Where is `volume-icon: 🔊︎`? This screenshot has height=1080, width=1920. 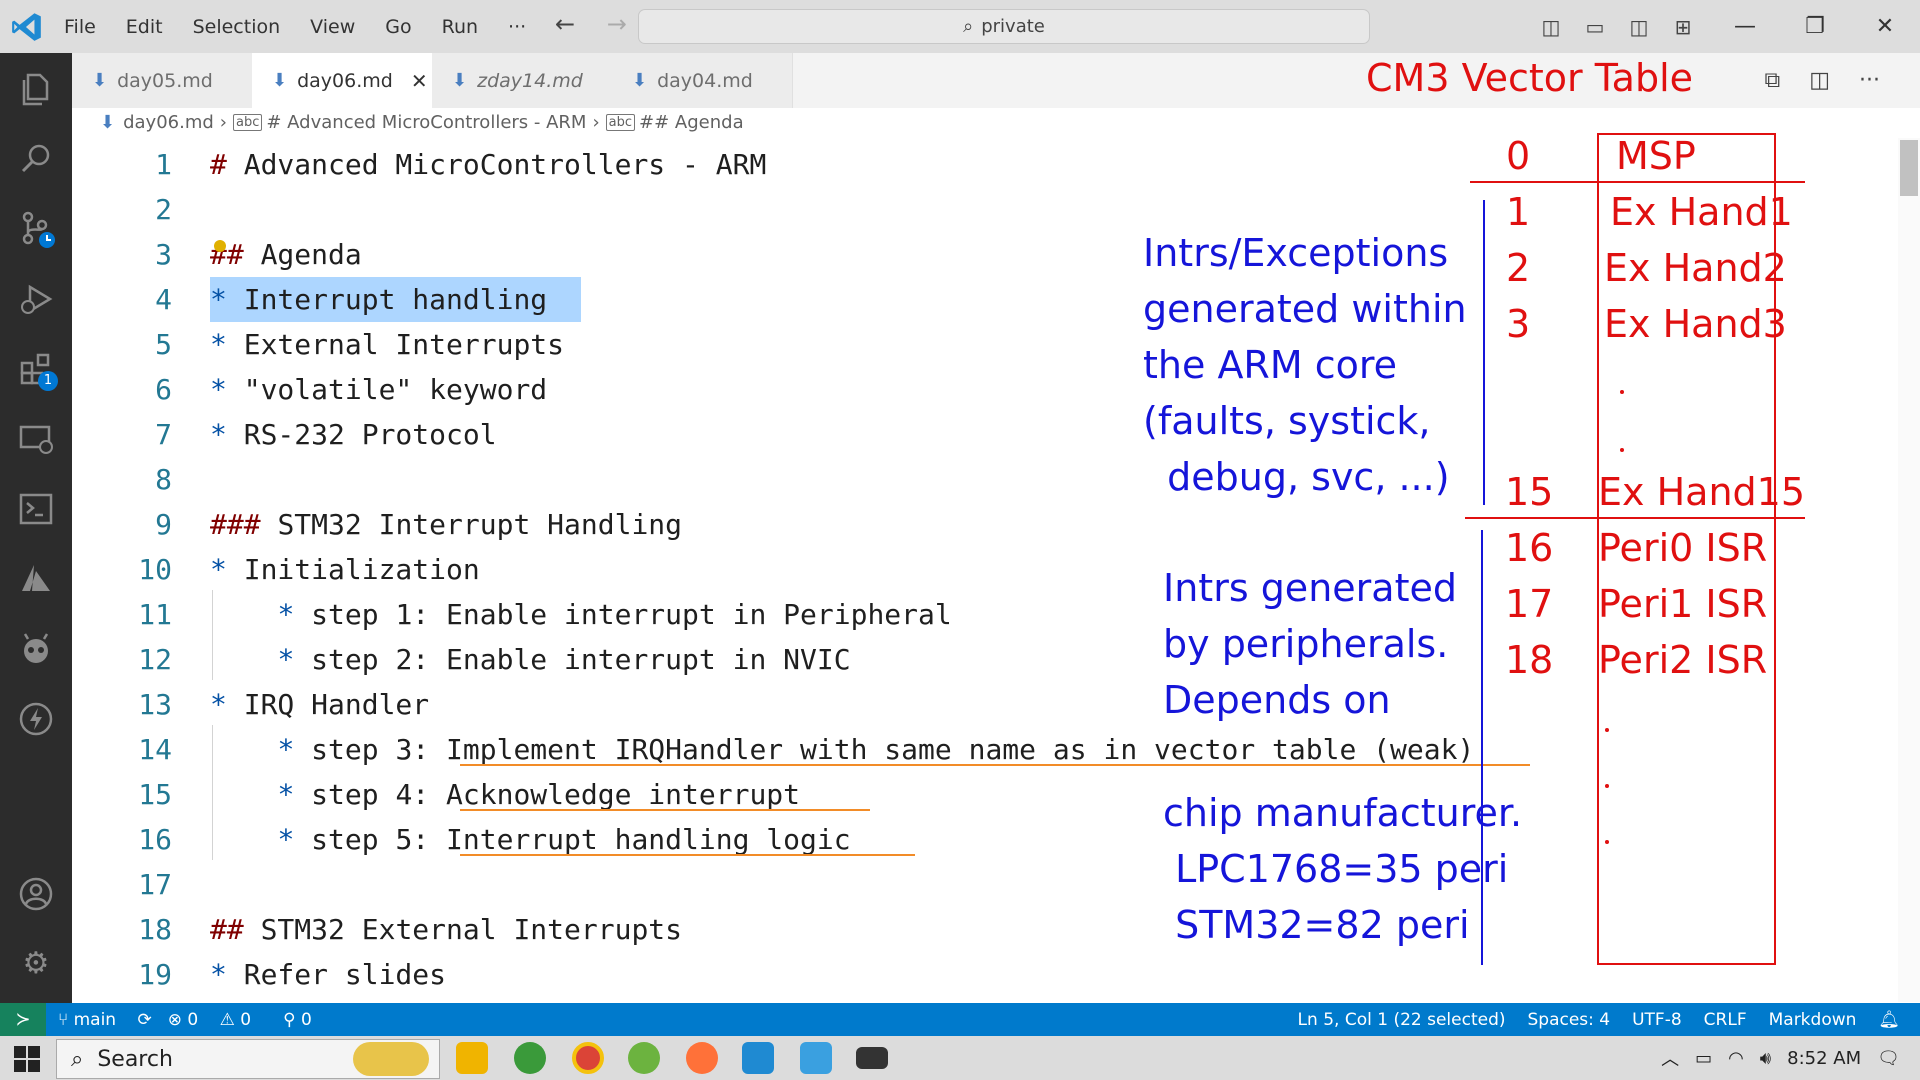
volume-icon: 🔊︎ is located at coordinates (1765, 1058).